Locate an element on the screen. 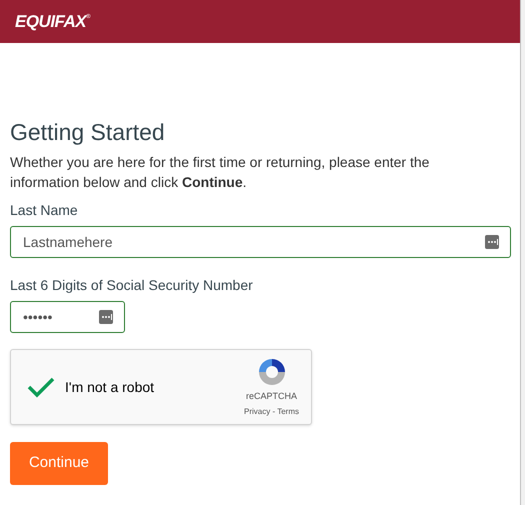  intro-text: Whether you are here for the first time or returning, please enter the information below and click Continue. is located at coordinates (220, 172).